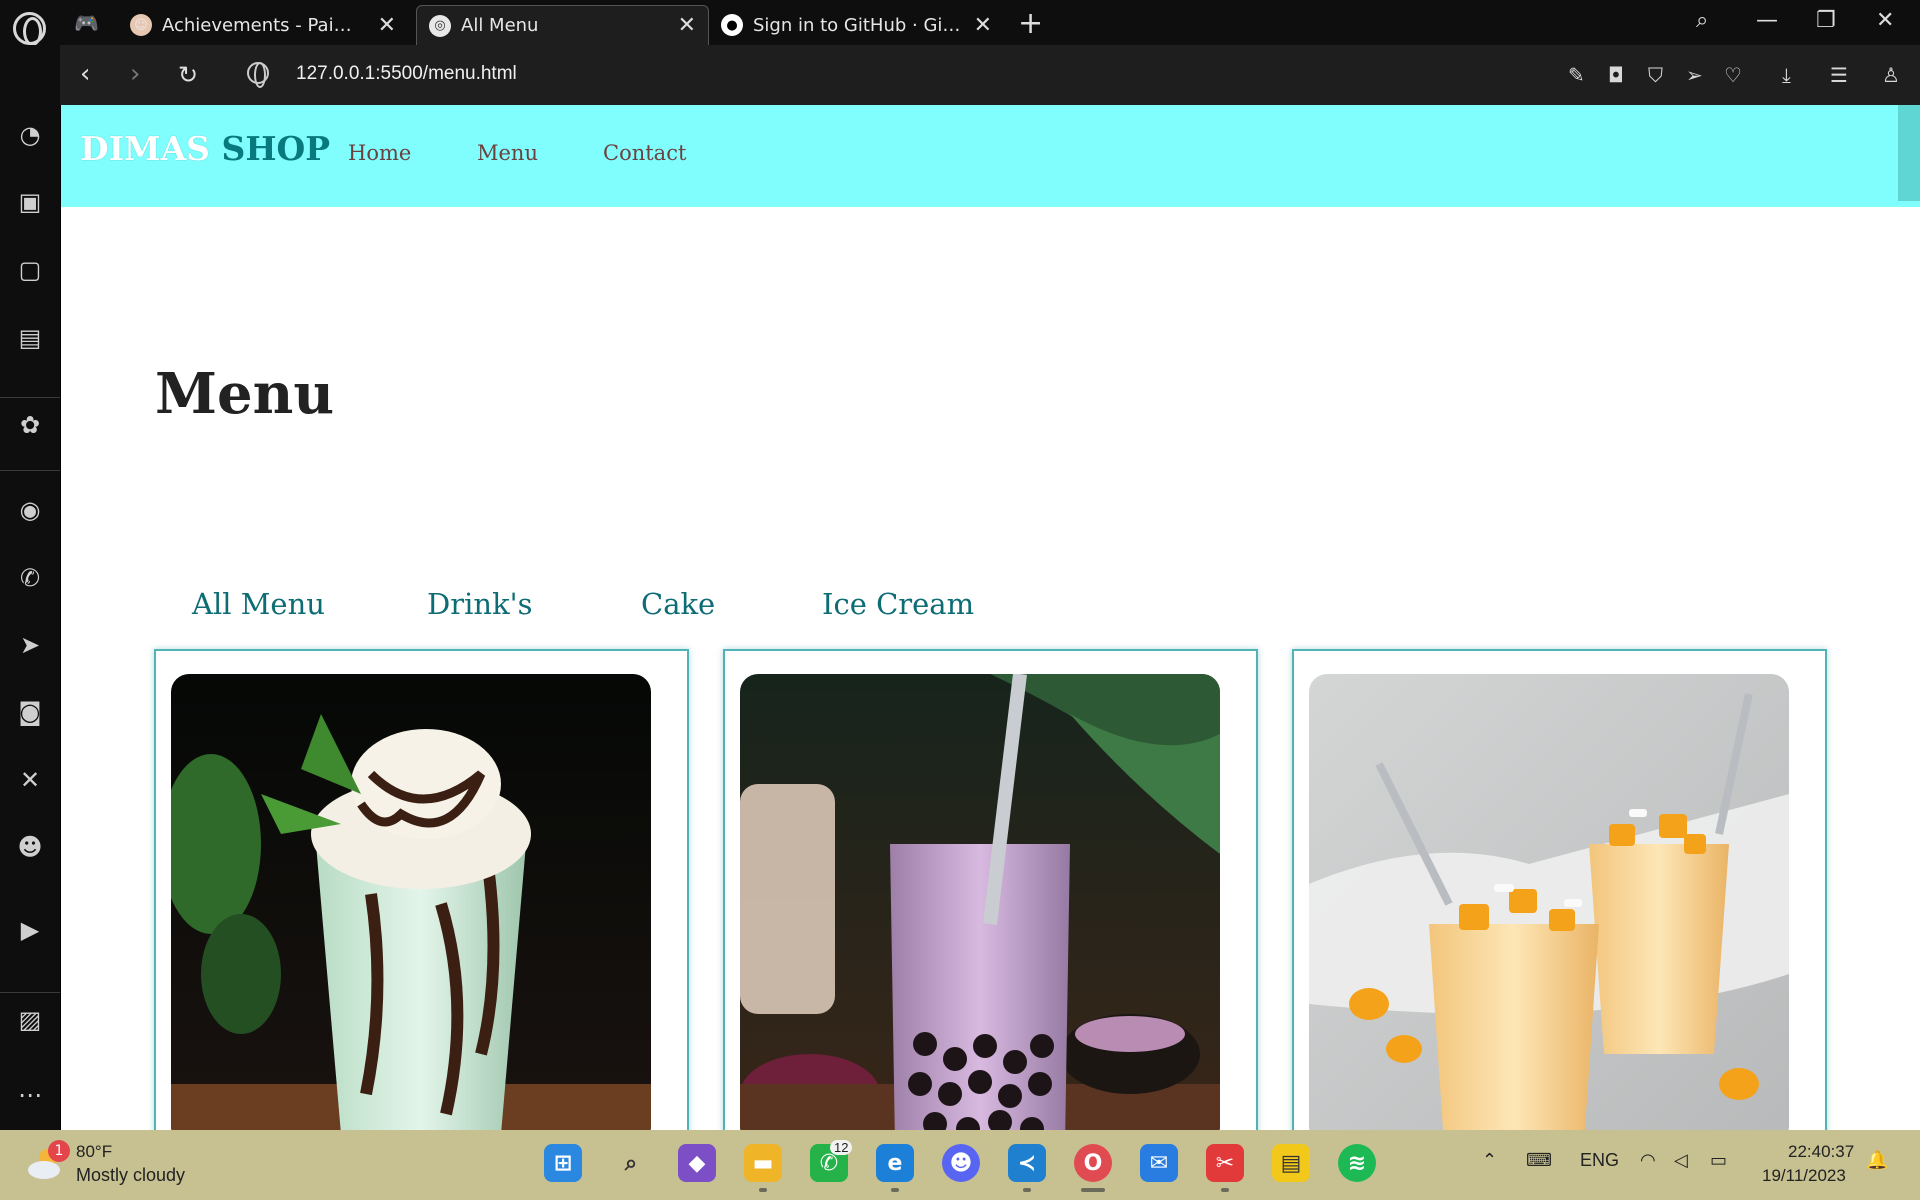 This screenshot has width=1920, height=1200. I want to click on shield-icon: ⛉, so click(1655, 75).